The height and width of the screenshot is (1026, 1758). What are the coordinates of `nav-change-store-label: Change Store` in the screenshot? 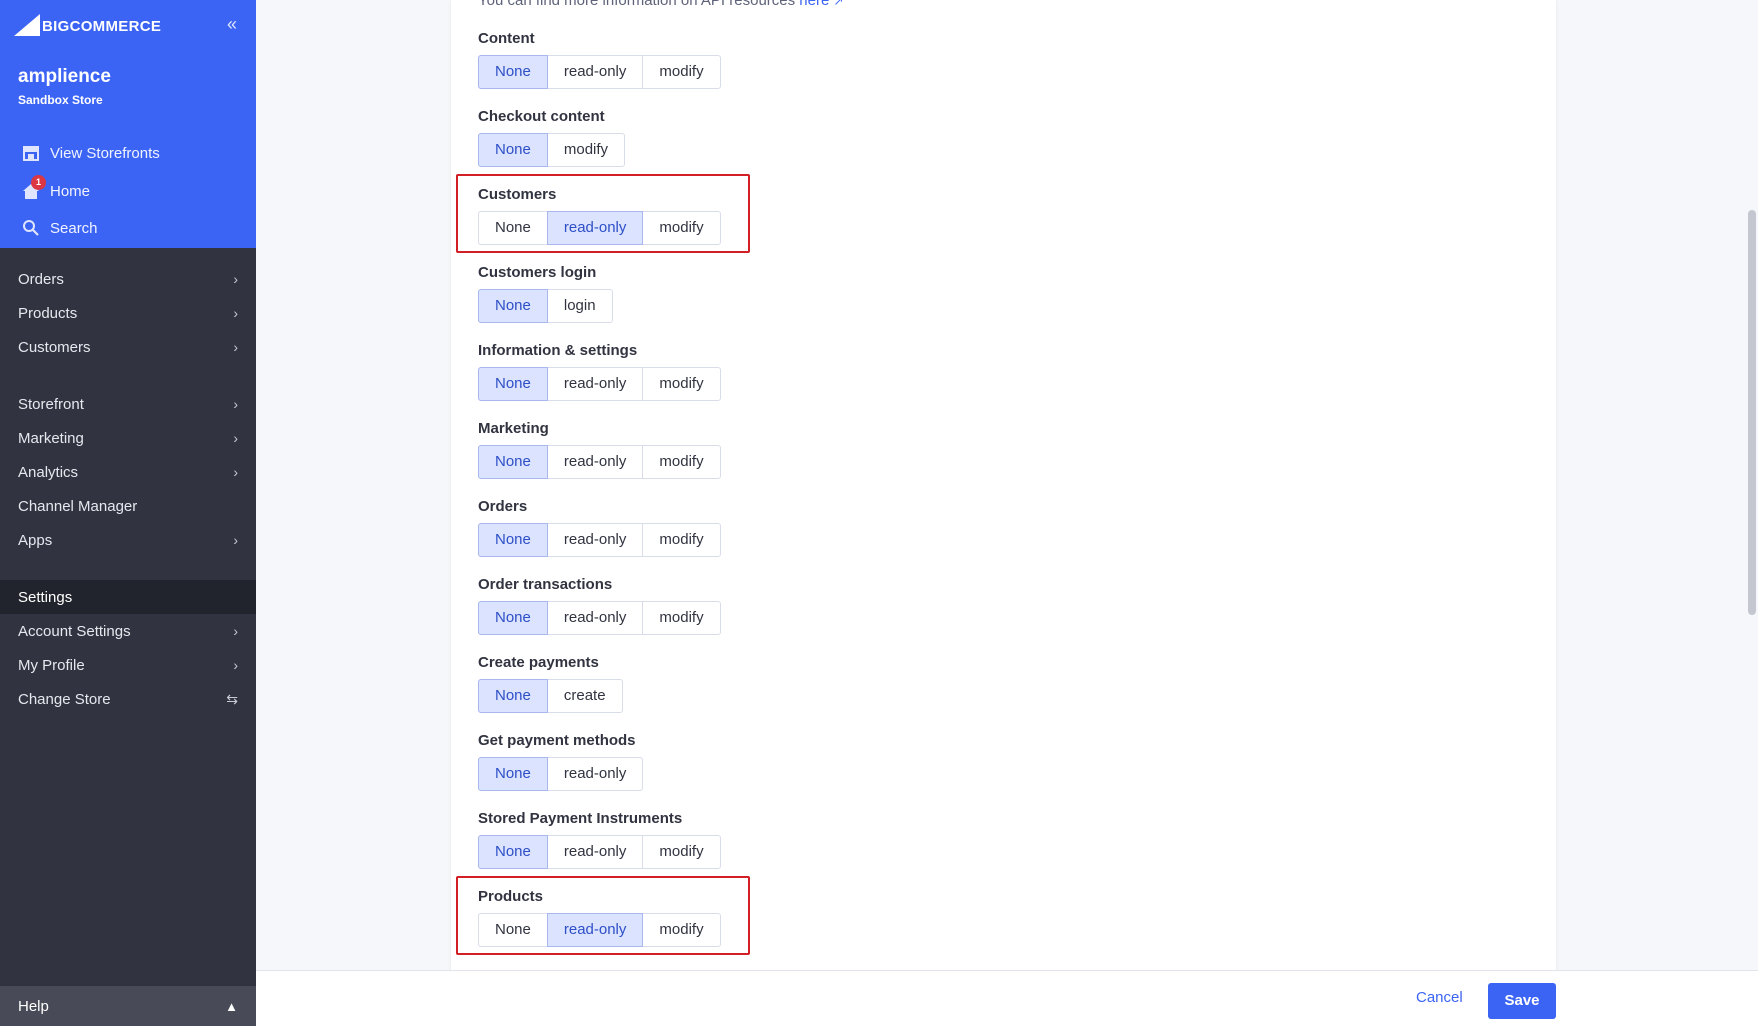 It's located at (64, 699).